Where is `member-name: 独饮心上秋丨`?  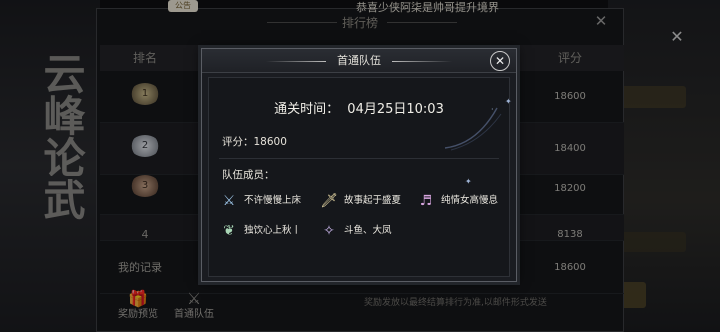
member-name: 独饮心上秋丨 is located at coordinates (273, 230).